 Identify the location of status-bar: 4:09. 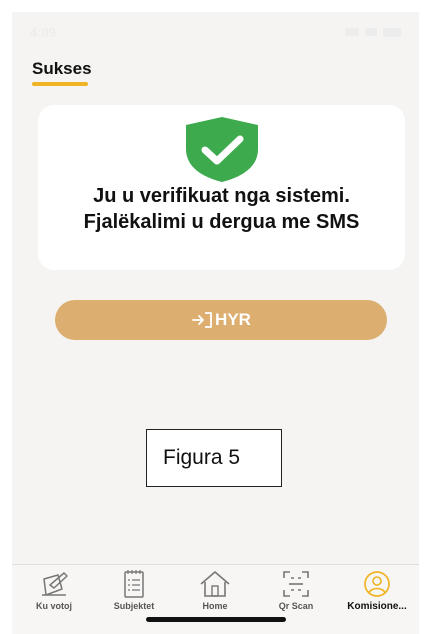
(215, 32).